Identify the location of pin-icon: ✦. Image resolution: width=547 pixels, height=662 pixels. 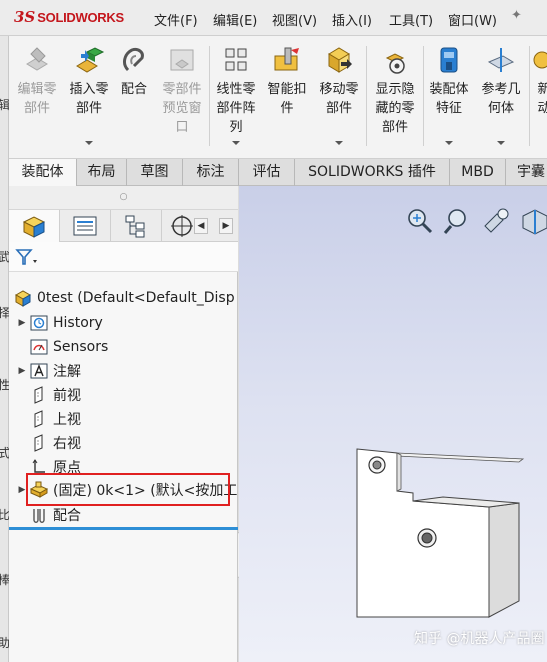
(516, 15).